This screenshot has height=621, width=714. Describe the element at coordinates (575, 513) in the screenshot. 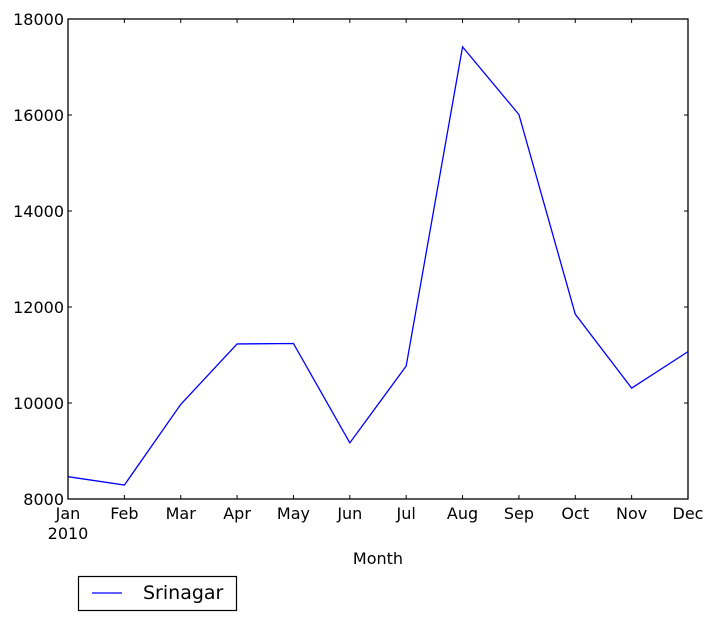

I see `x-tick-label: Oct` at that location.